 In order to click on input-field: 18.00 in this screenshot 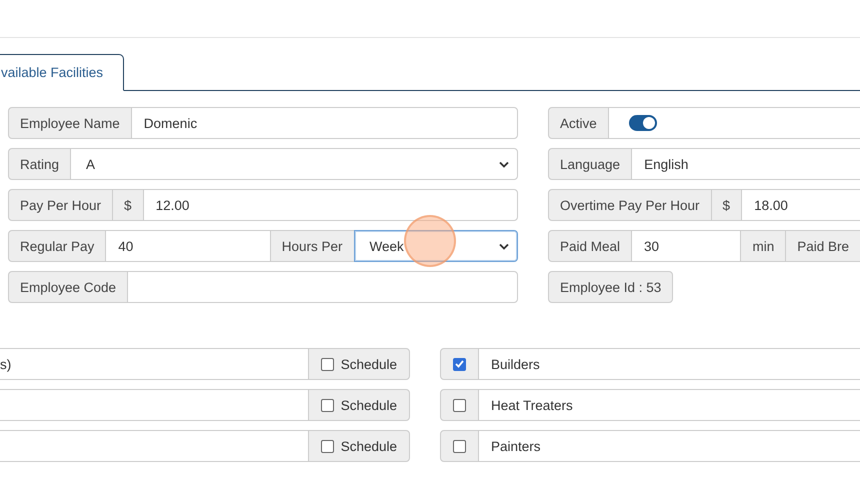, I will do `click(800, 205)`.